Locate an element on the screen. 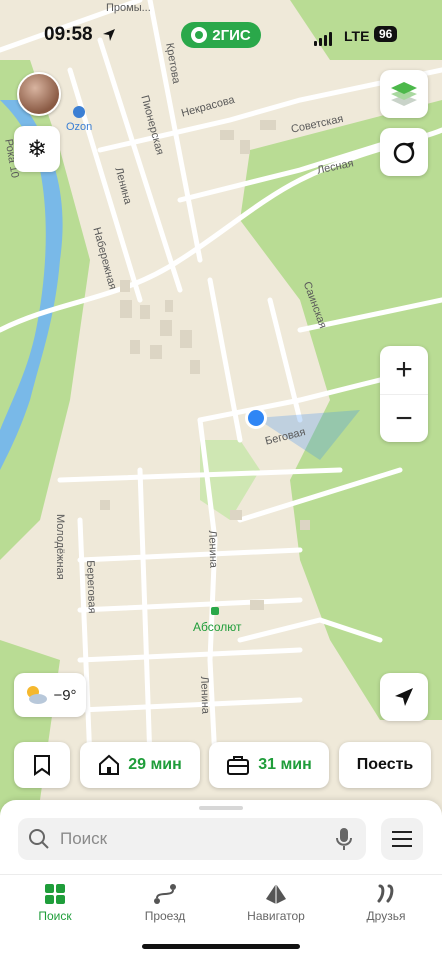 The height and width of the screenshot is (960, 442). brand-logo: 2ГИС is located at coordinates (221, 35).